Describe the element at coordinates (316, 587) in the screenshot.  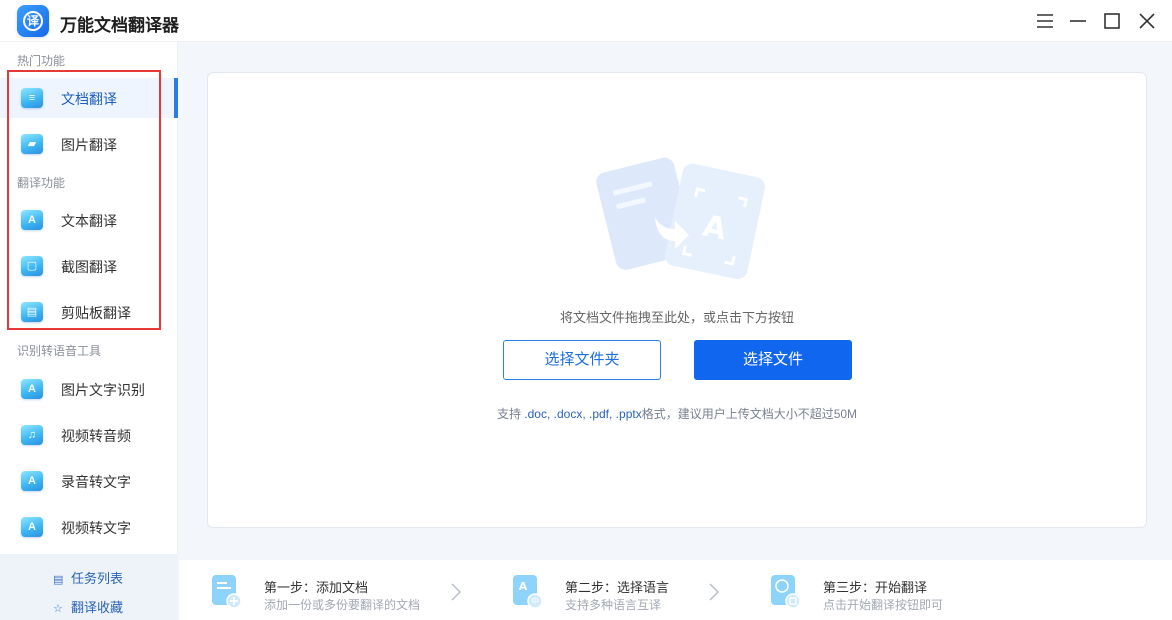
I see `step-1-title: 第一步：添加文档` at that location.